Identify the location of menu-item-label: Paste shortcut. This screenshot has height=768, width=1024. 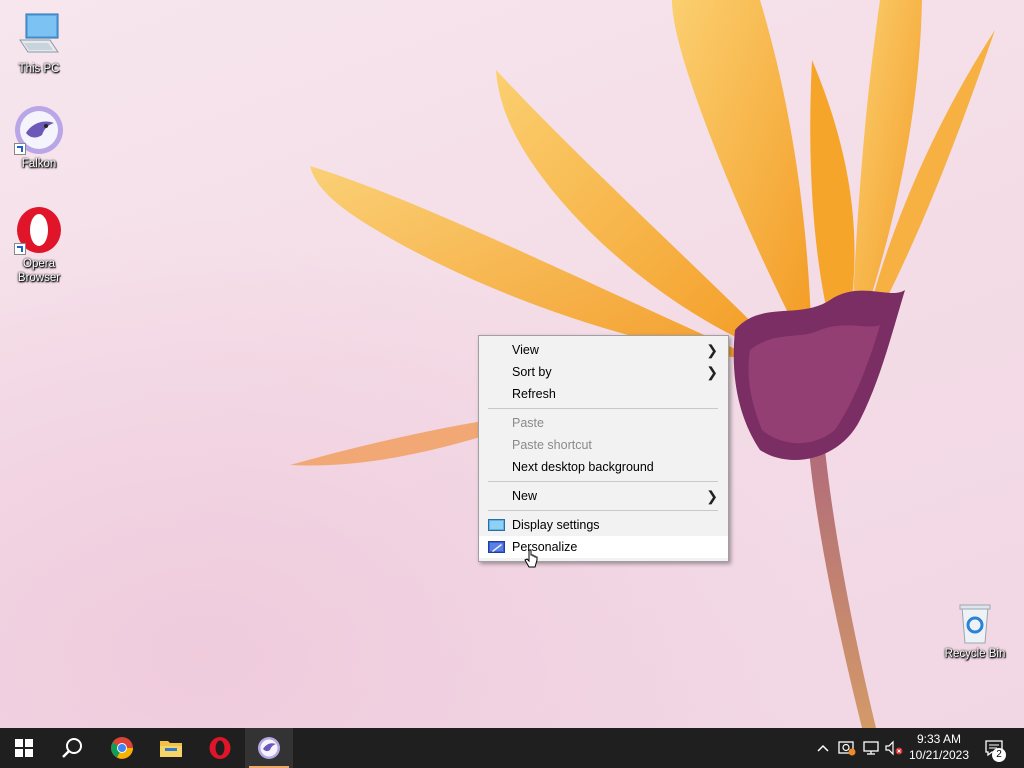
(552, 445).